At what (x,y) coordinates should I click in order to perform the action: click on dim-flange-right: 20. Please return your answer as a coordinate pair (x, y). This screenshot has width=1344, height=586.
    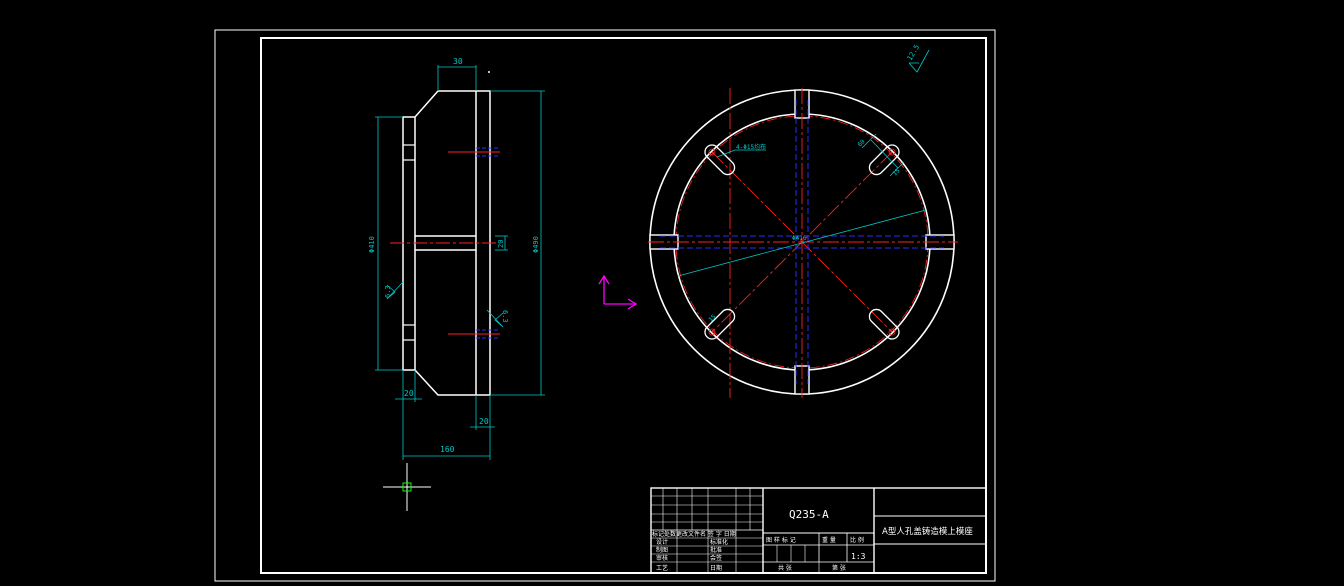
    Looking at the image, I should click on (484, 421).